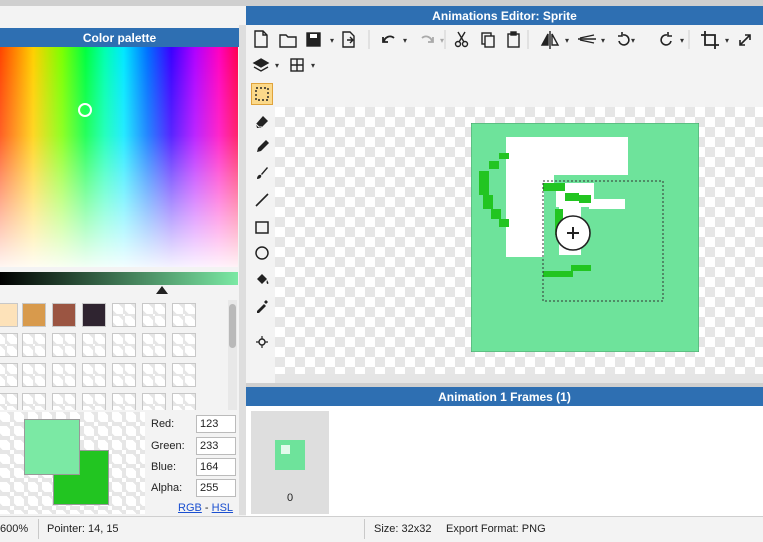 Image resolution: width=763 pixels, height=542 pixels. Describe the element at coordinates (232, 355) in the screenshot. I see `swatch-scrollbar` at that location.